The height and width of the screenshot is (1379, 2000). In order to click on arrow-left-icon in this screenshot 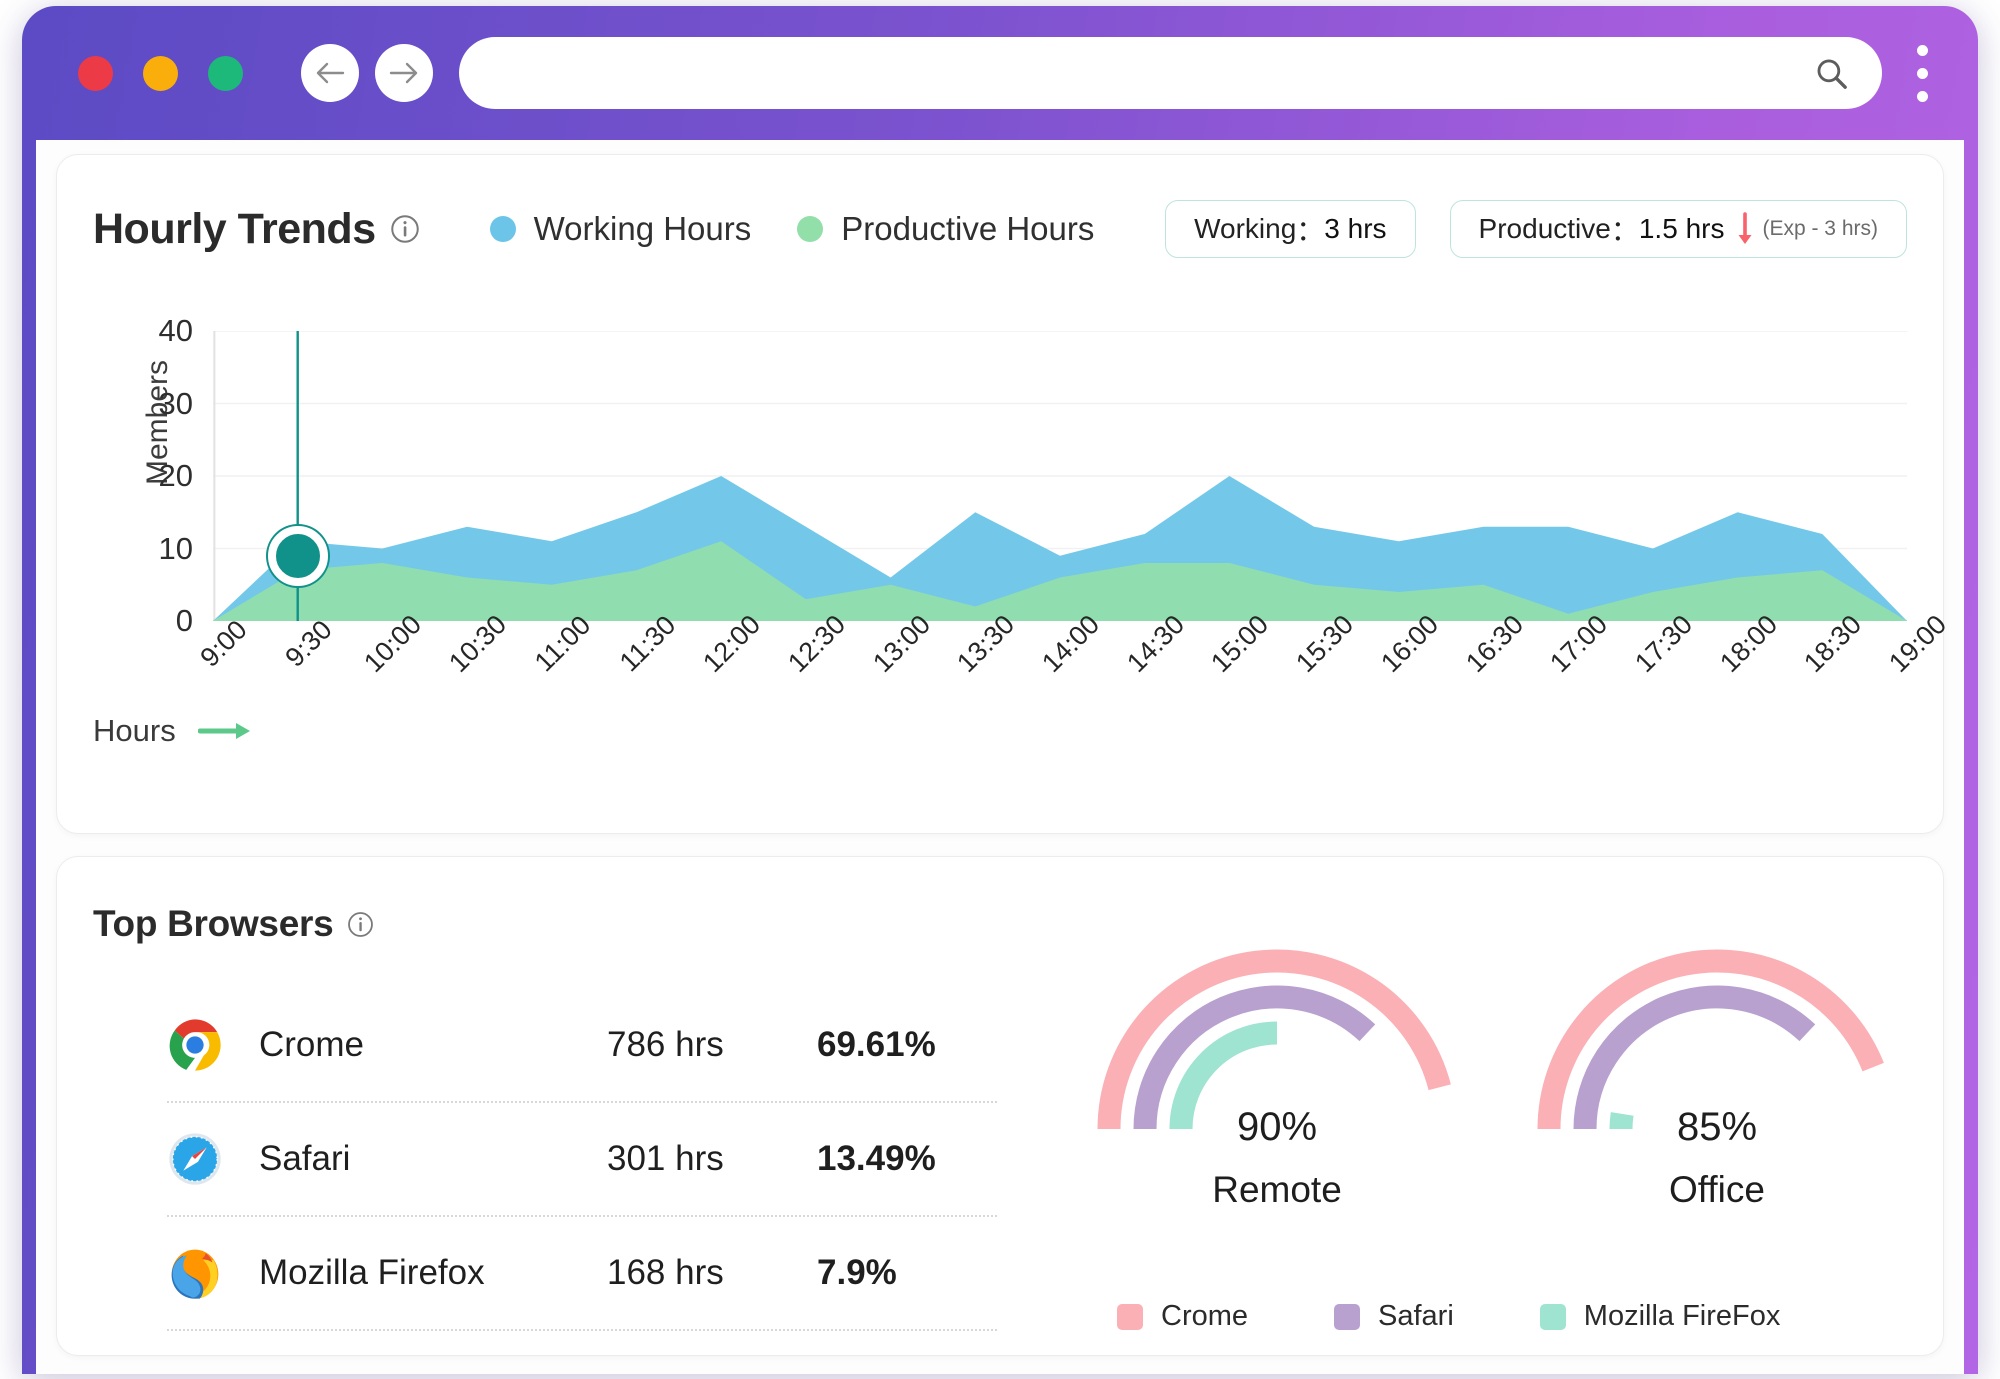, I will do `click(330, 73)`.